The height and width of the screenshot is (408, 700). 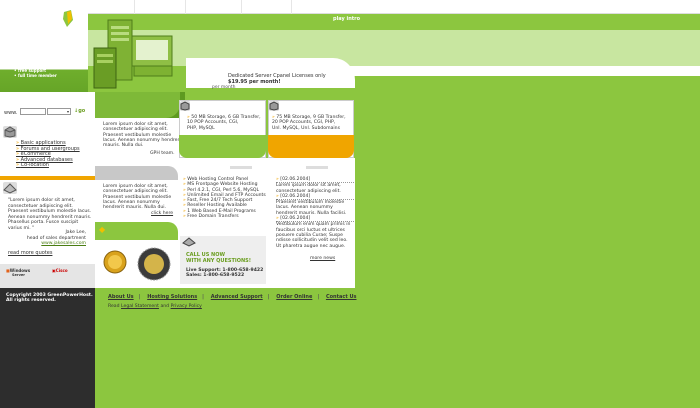 What do you see at coordinates (172, 297) in the screenshot?
I see `footer-link-hosting: Hosting Solutions` at bounding box center [172, 297].